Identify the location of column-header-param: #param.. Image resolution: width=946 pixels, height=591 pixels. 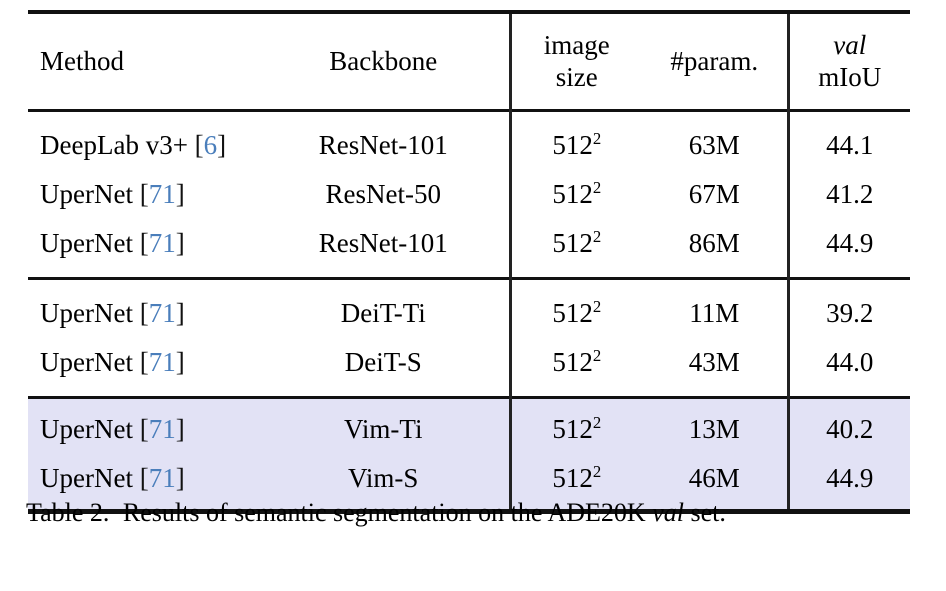
(714, 61).